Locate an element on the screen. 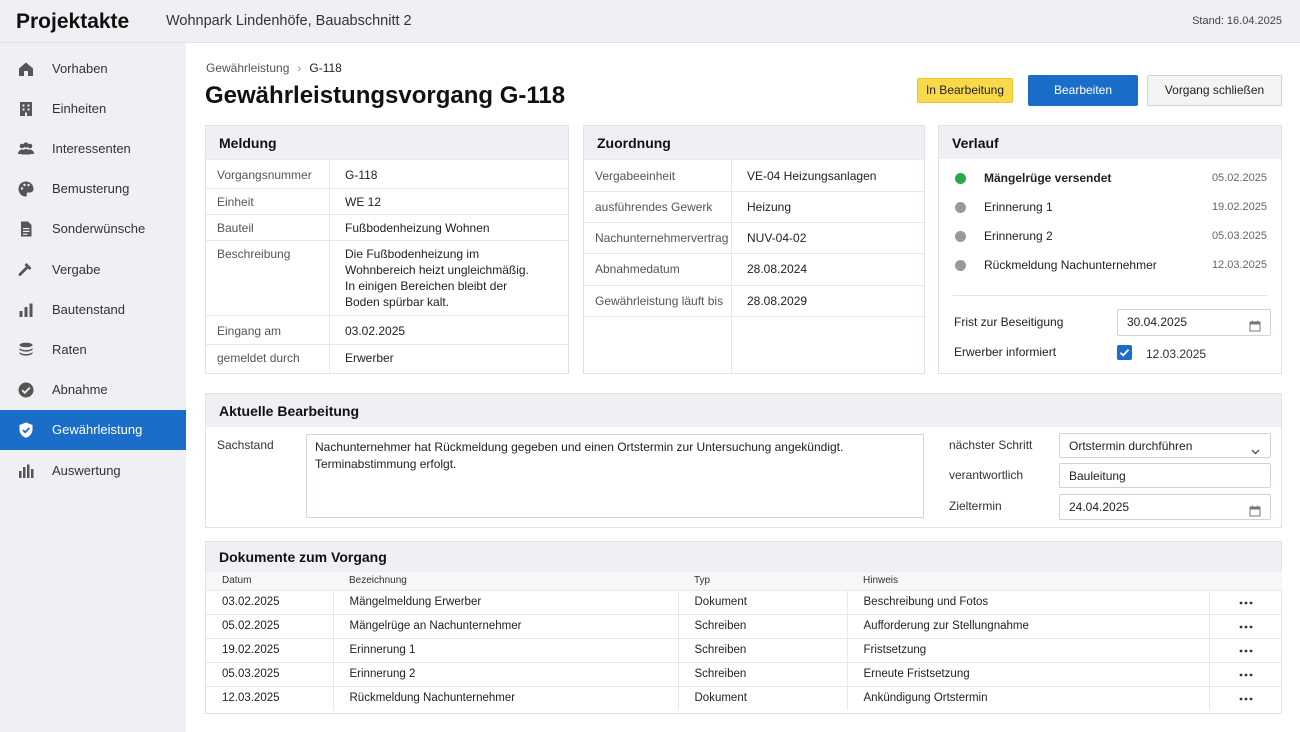 The height and width of the screenshot is (732, 1300). deadline-date-input: 30.04.2025 is located at coordinates (1194, 322).